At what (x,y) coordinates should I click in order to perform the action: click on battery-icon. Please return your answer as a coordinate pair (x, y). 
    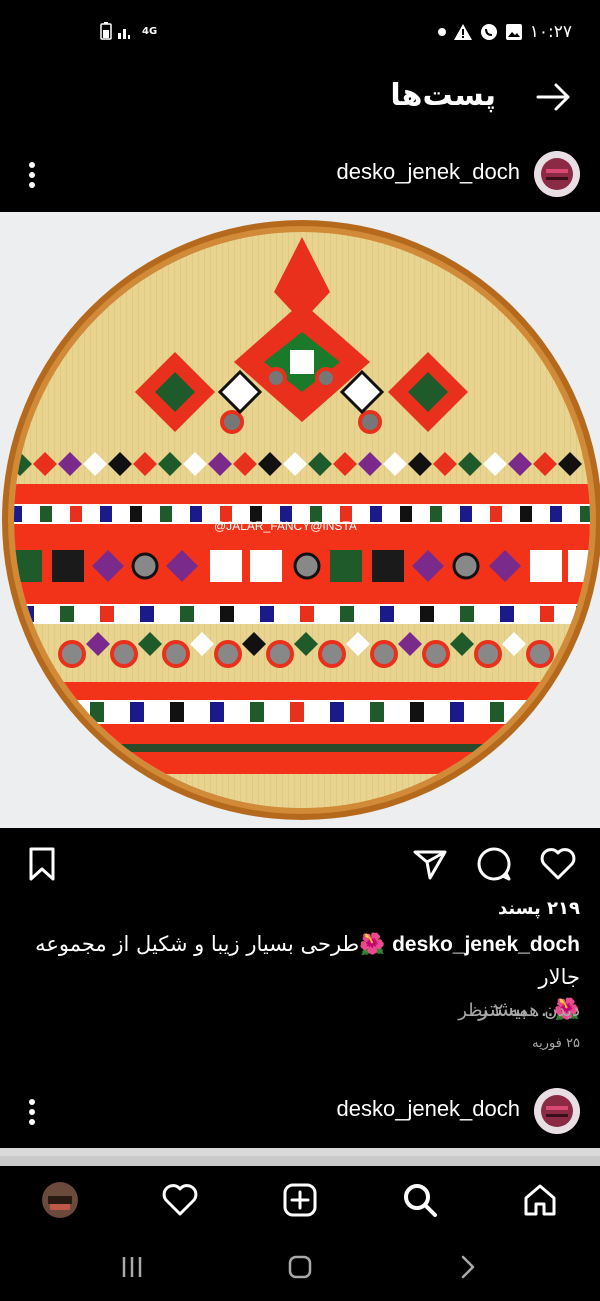
    Looking at the image, I should click on (106, 31).